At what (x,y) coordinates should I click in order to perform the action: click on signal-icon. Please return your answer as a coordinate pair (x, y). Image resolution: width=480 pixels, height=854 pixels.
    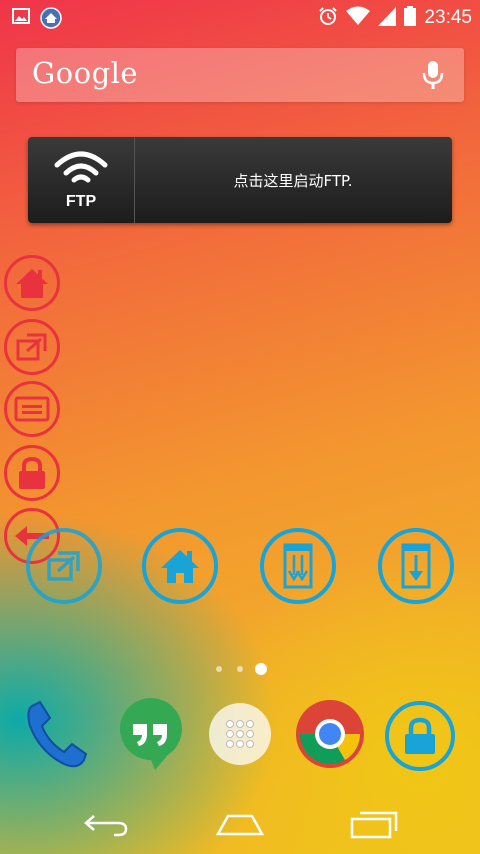
    Looking at the image, I should click on (387, 18).